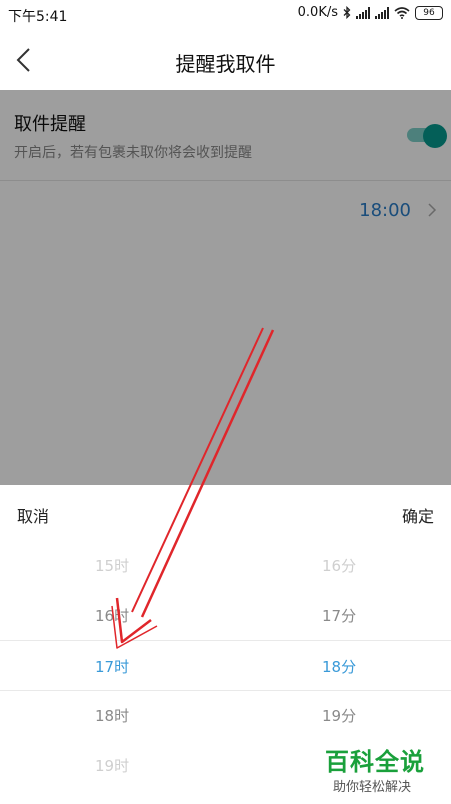 This screenshot has height=804, width=451. I want to click on minute-option: 19分, so click(339, 715).